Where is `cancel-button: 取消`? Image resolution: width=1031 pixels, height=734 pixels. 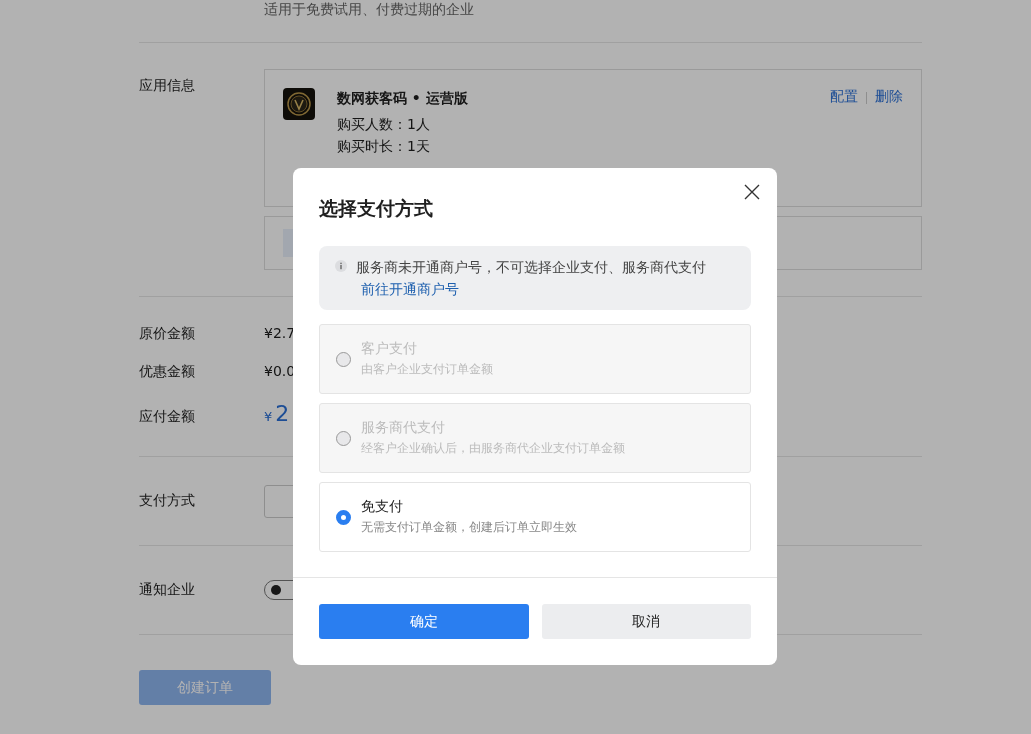
cancel-button: 取消 is located at coordinates (646, 621).